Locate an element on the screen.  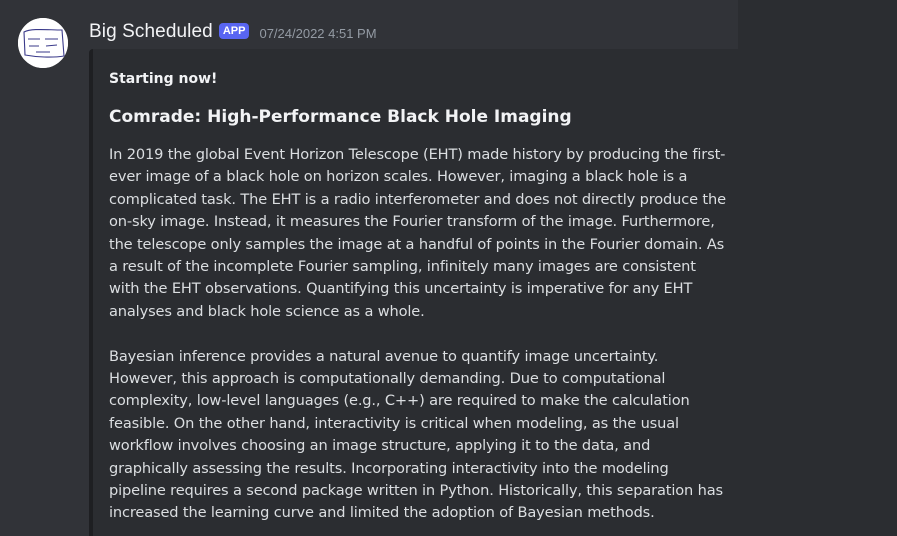
embed-author: Starting now! is located at coordinates (163, 79).